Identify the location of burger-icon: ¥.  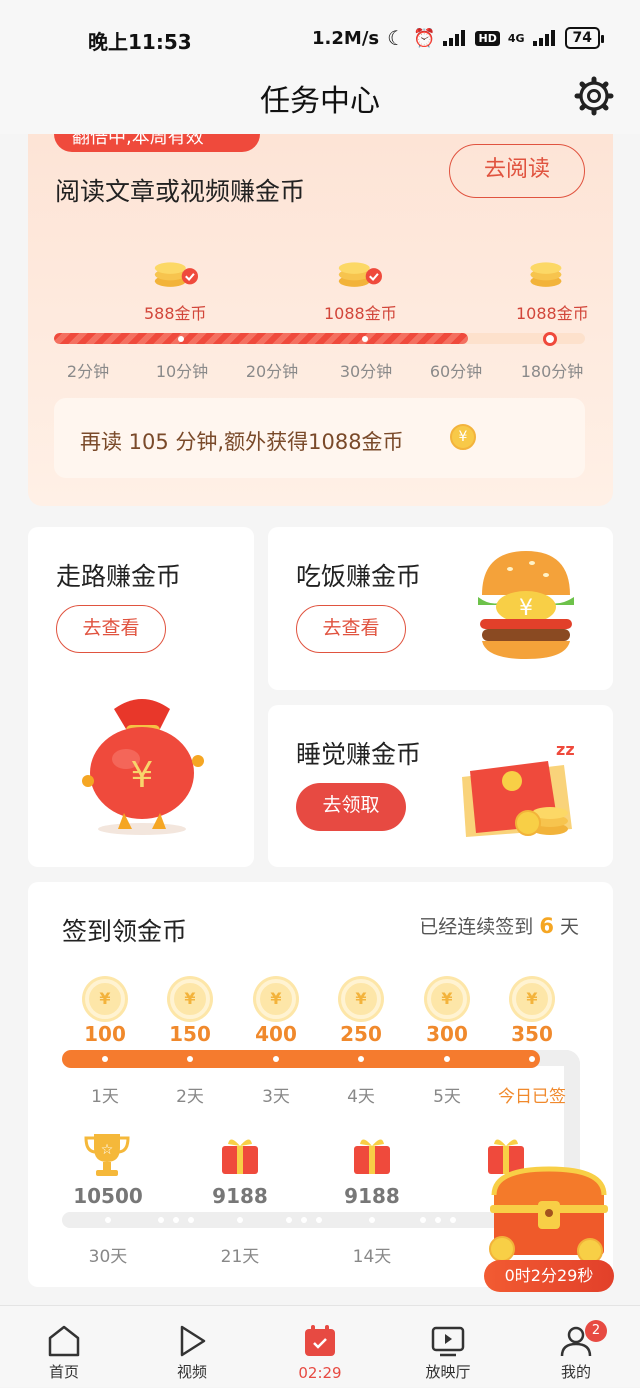
(526, 605).